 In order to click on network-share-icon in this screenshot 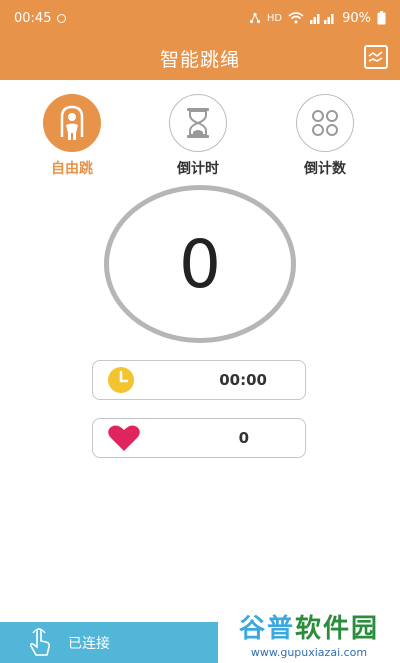, I will do `click(254, 18)`.